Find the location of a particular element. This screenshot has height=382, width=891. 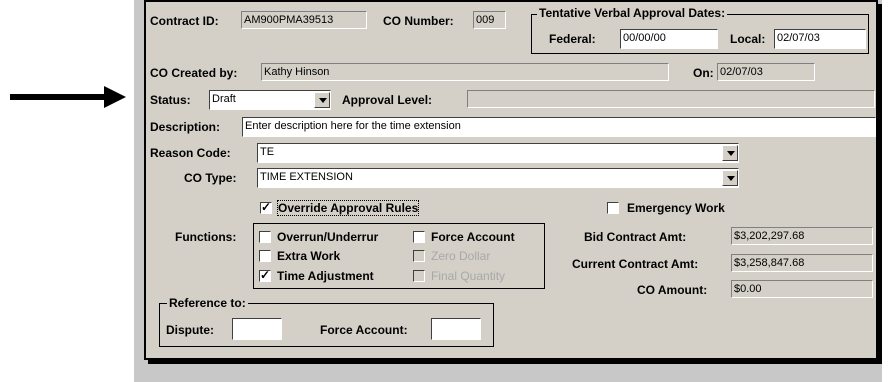

force-account-ref-label: Force Account: is located at coordinates (364, 330).